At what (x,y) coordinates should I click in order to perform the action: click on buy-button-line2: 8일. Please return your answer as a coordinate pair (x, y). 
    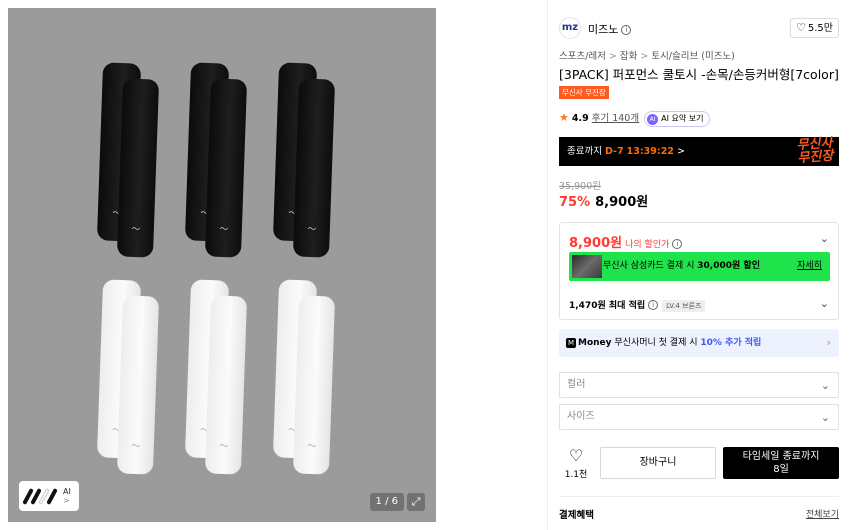
    Looking at the image, I should click on (781, 469).